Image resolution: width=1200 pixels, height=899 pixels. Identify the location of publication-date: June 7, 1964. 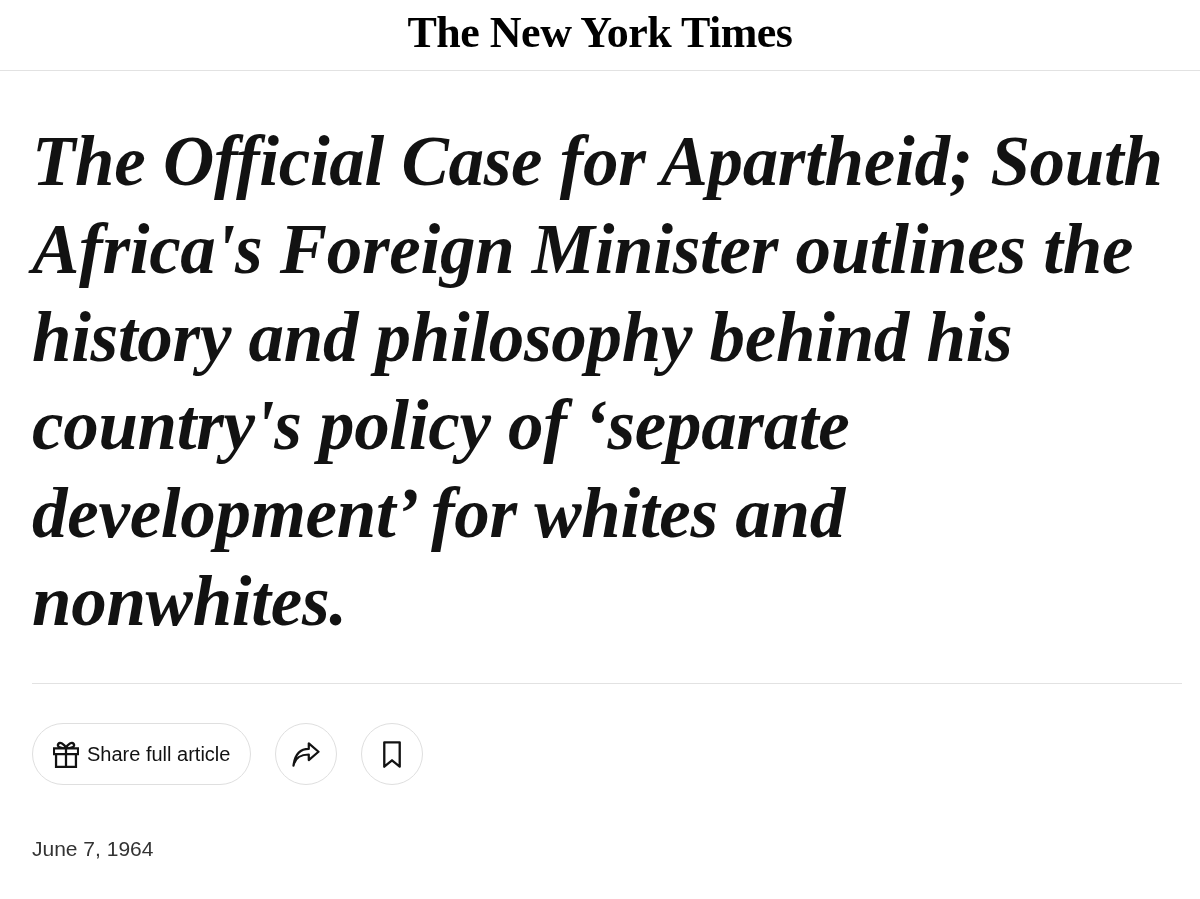
(93, 849).